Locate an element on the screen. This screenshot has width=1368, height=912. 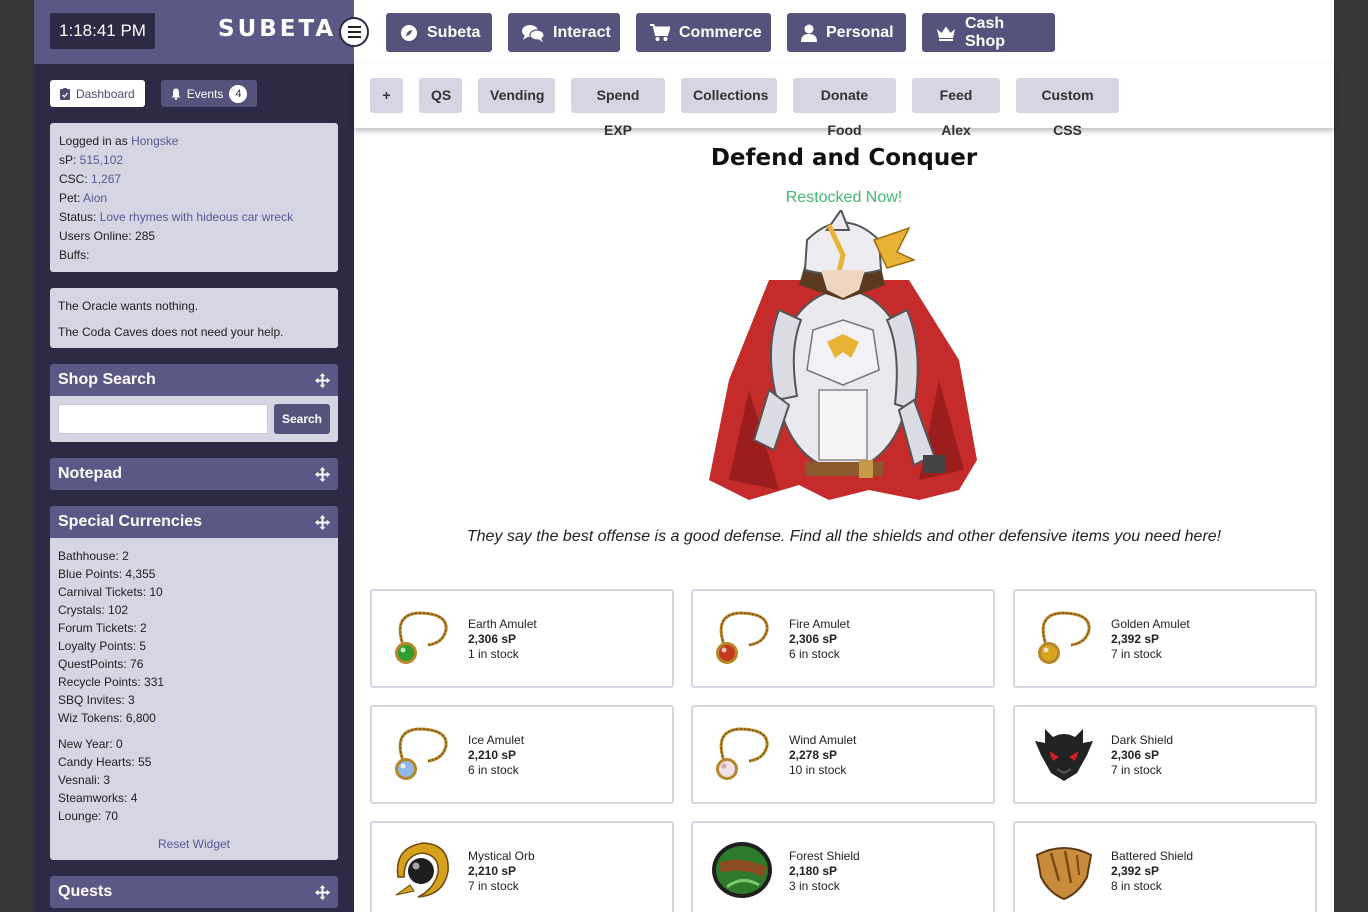
item-info: Battered Shield 2,392 sP 8 in stock is located at coordinates (1152, 871).